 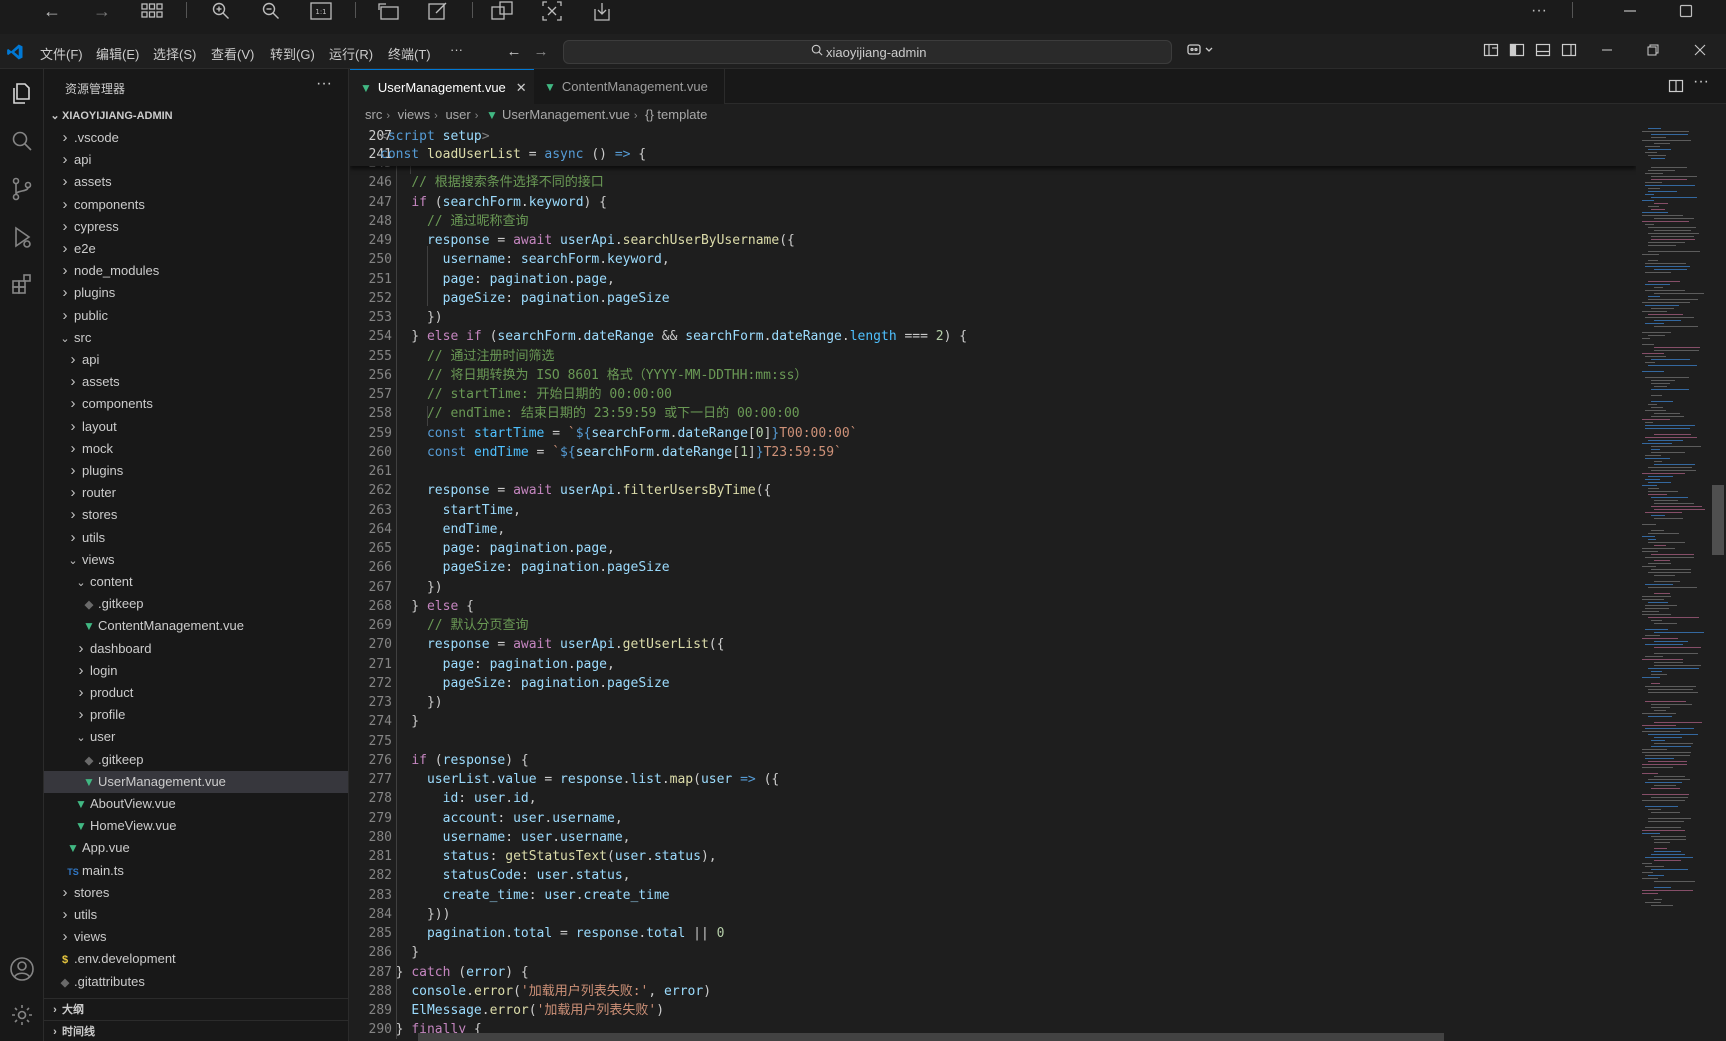 What do you see at coordinates (1718, 520) in the screenshot?
I see `vertical-scrollbar` at bounding box center [1718, 520].